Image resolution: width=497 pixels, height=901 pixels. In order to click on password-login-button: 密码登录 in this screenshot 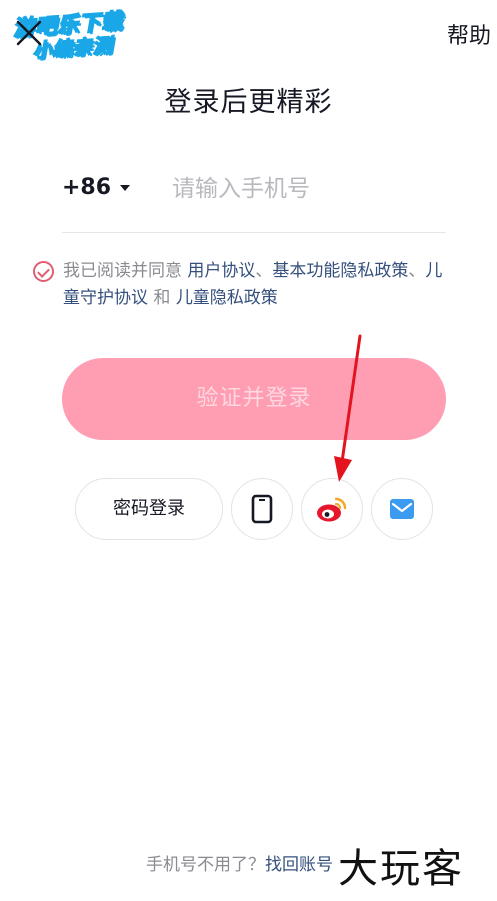, I will do `click(149, 509)`.